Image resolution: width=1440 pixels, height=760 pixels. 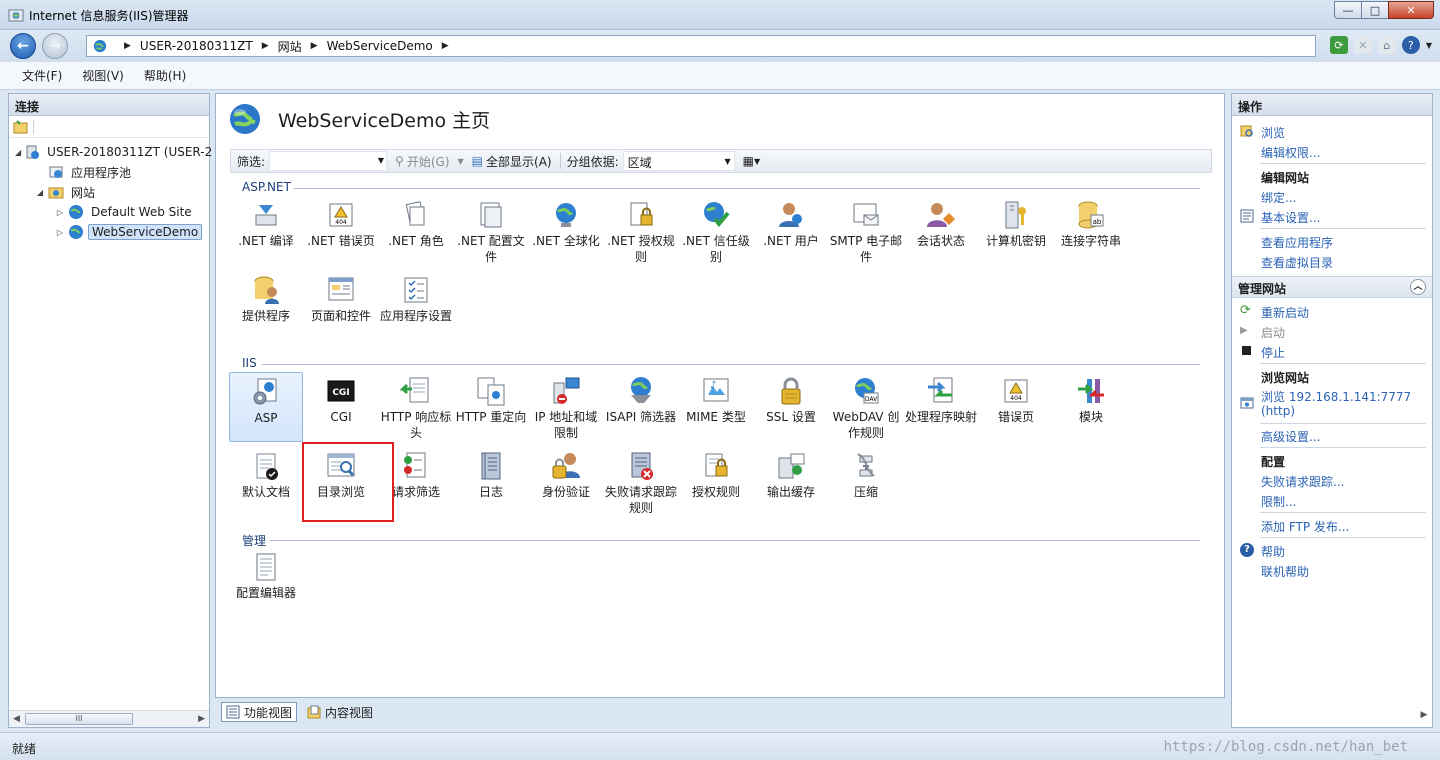 I want to click on feature-app-settings: 应用程序设置, so click(x=416, y=306).